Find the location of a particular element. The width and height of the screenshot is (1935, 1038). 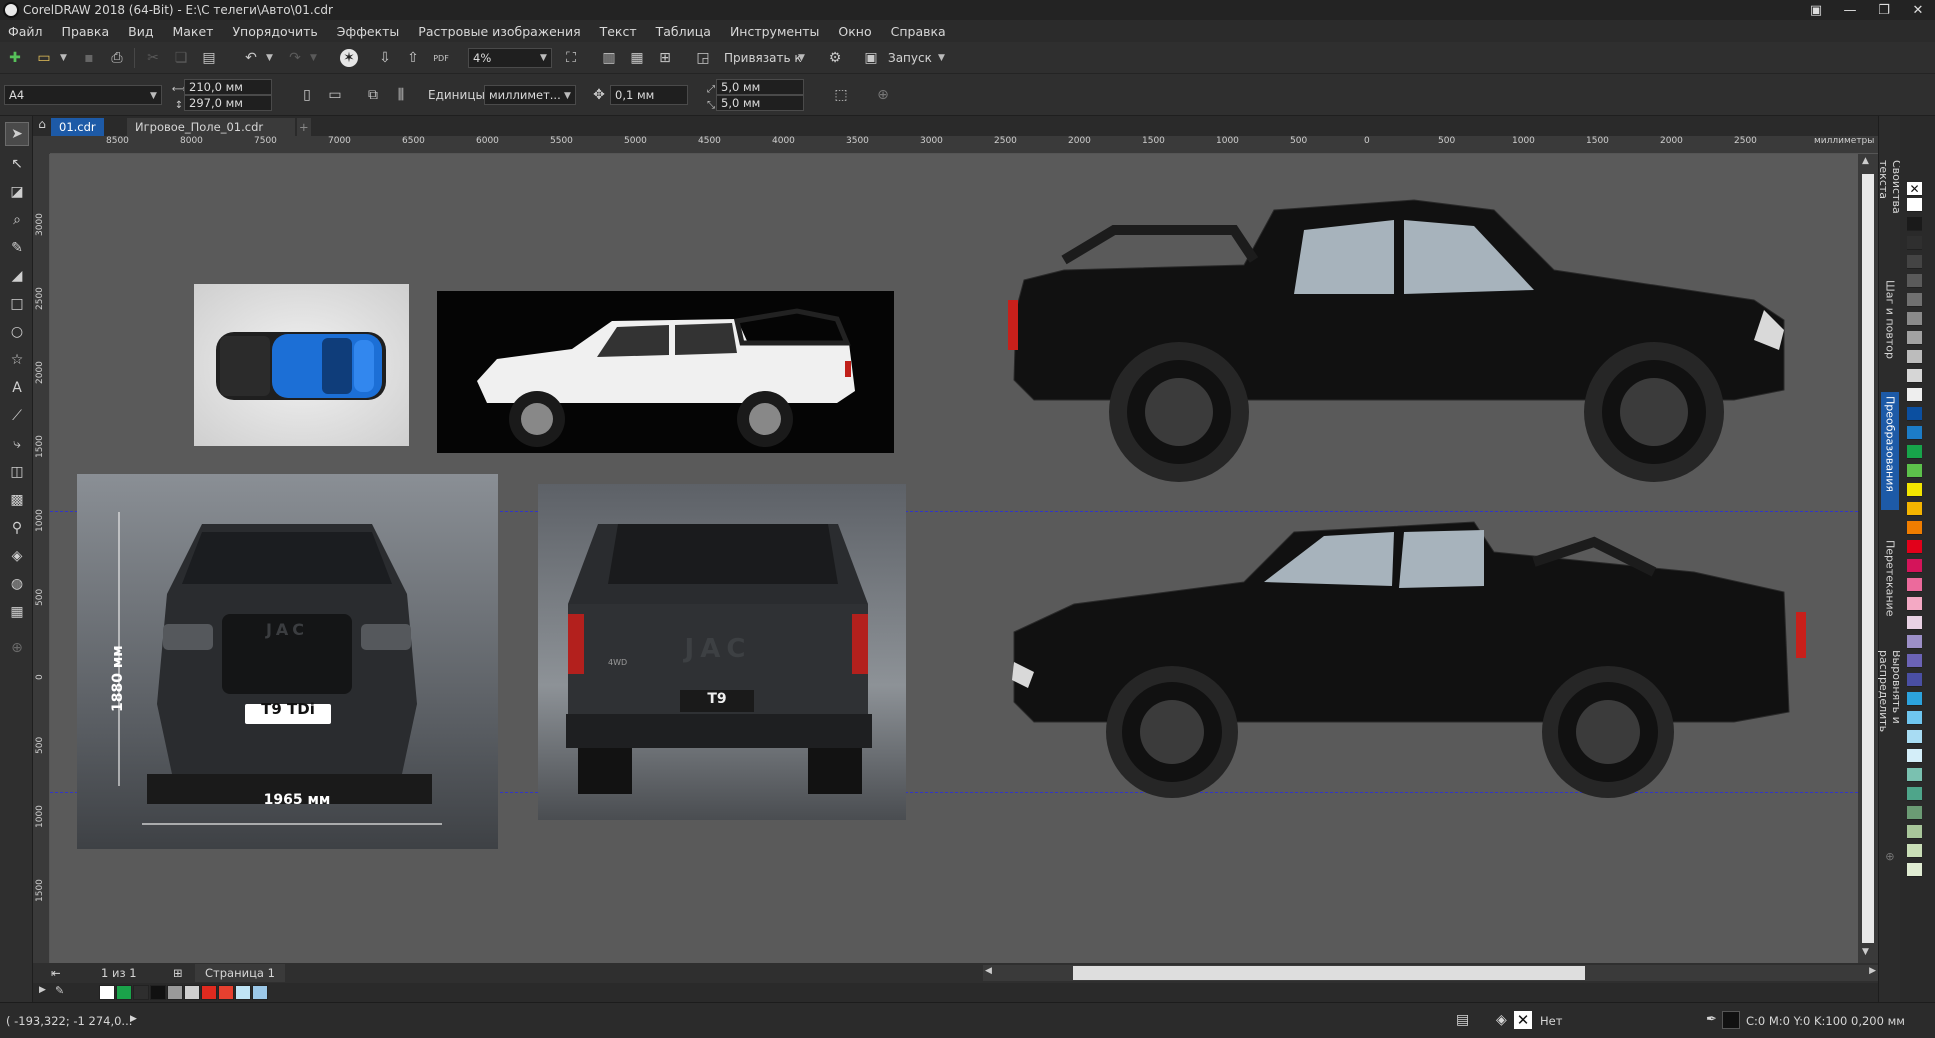

show-grid-icon: ▦ is located at coordinates (637, 58).